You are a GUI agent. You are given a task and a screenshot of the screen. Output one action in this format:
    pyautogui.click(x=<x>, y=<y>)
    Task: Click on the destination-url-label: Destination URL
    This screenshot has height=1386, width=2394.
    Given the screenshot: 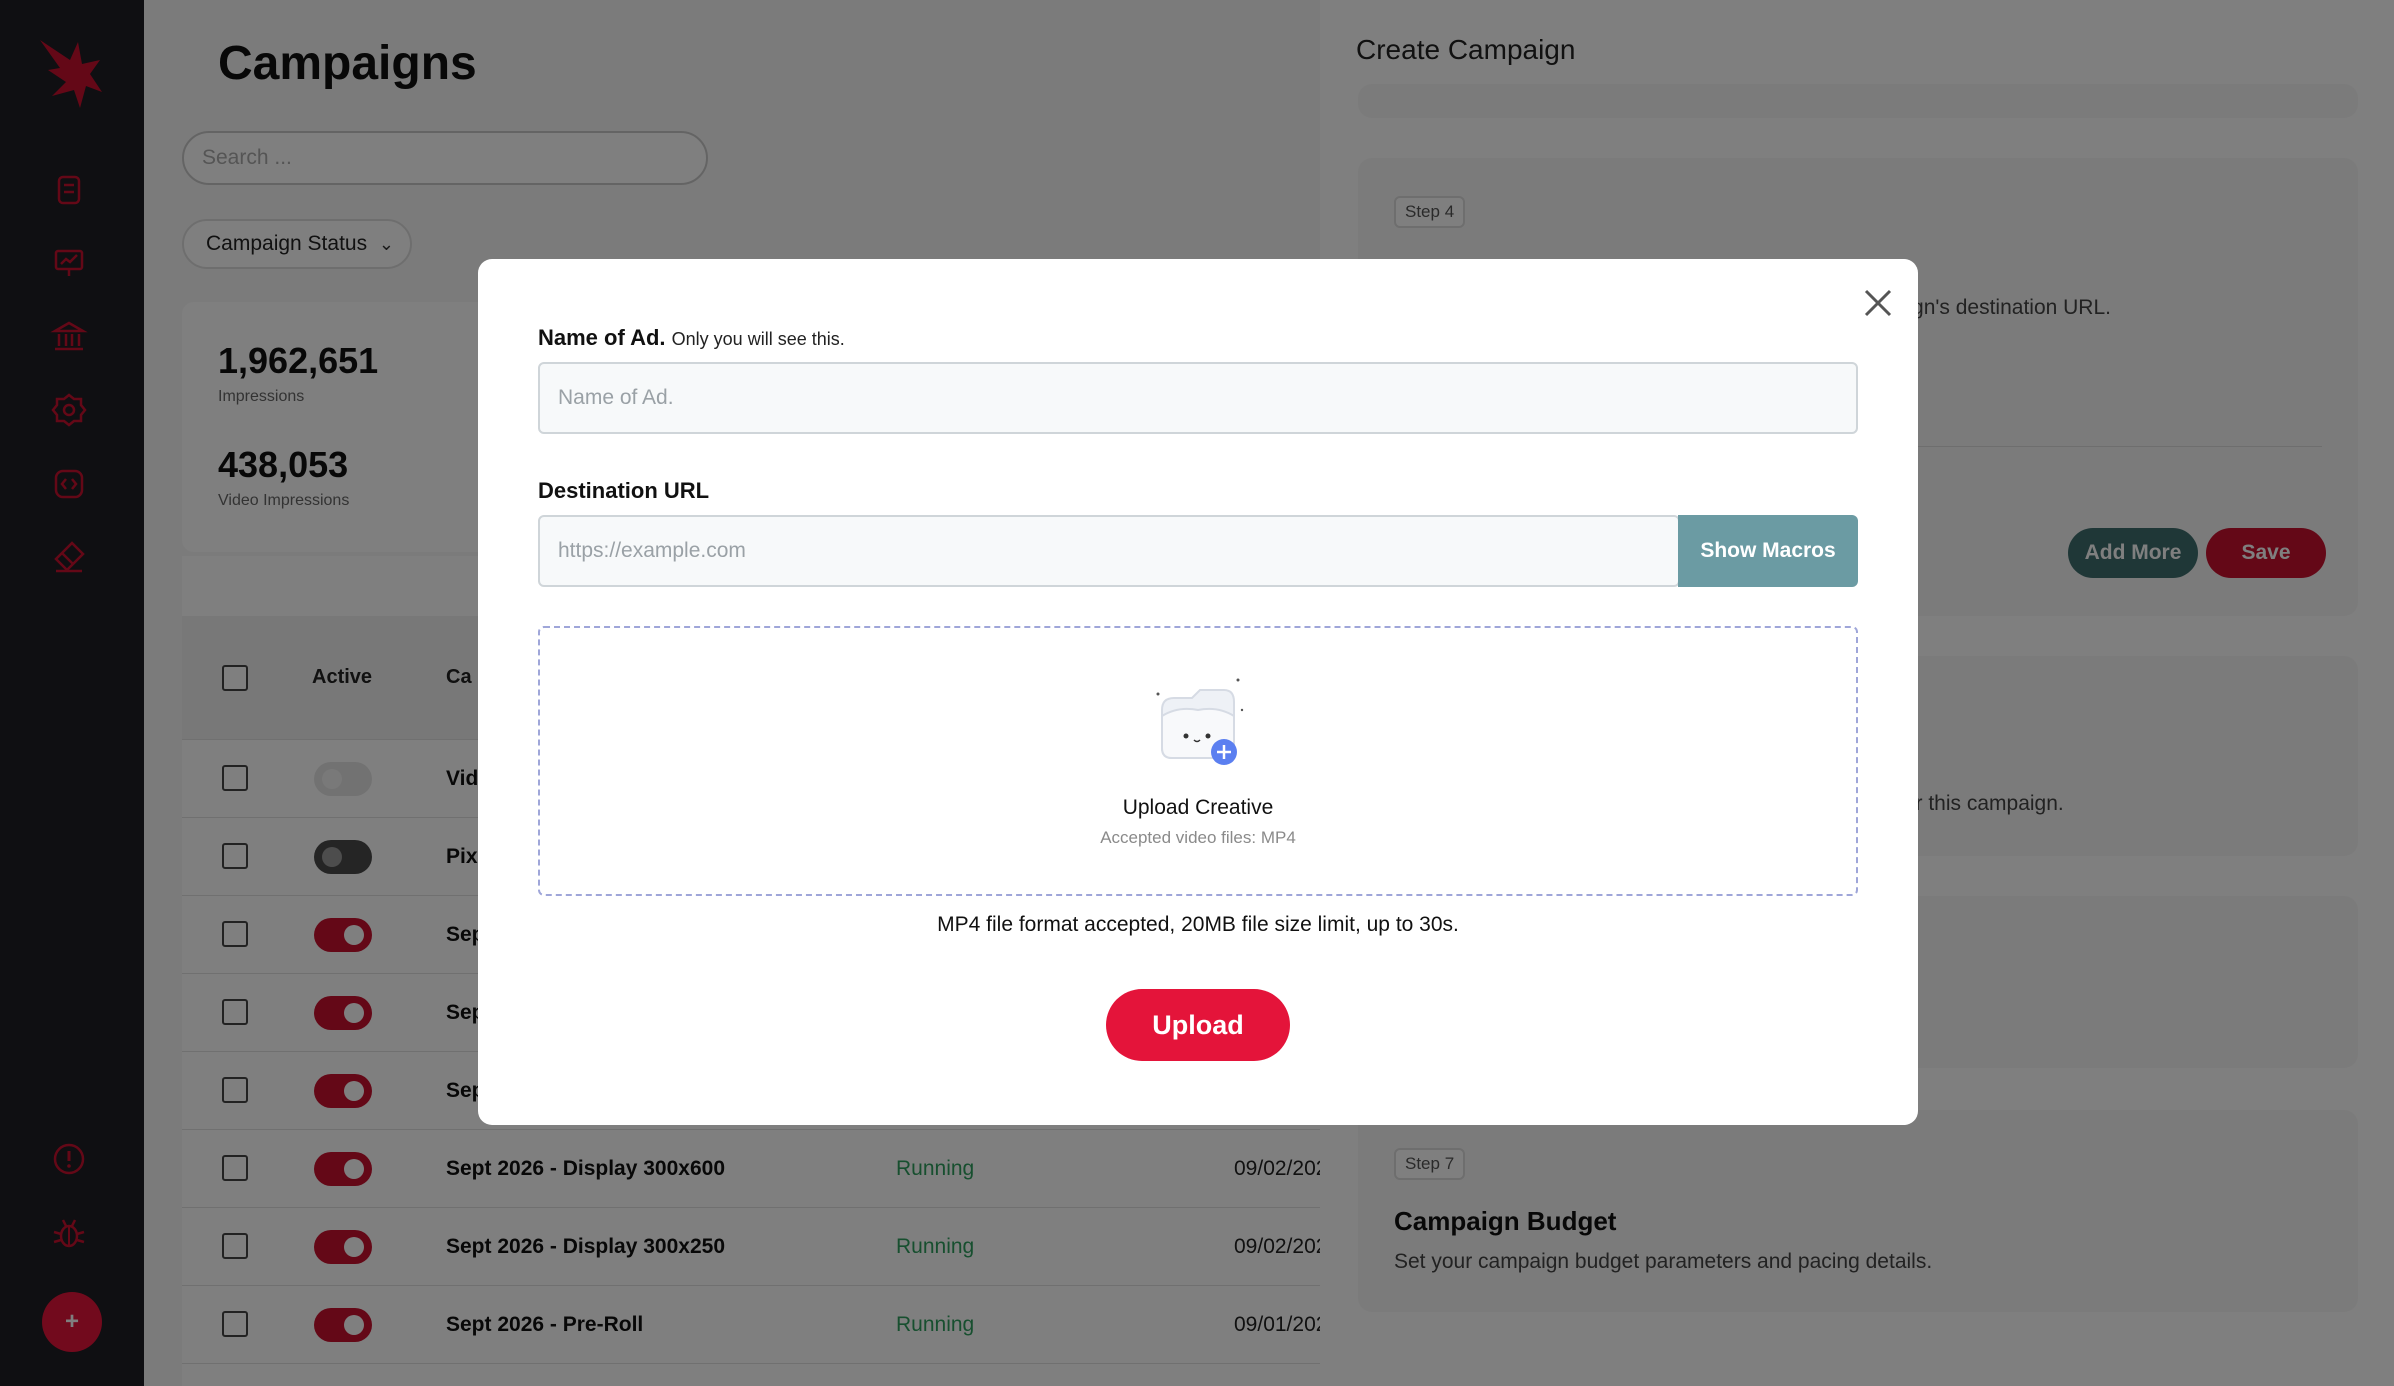 What is the action you would take?
    pyautogui.click(x=623, y=491)
    